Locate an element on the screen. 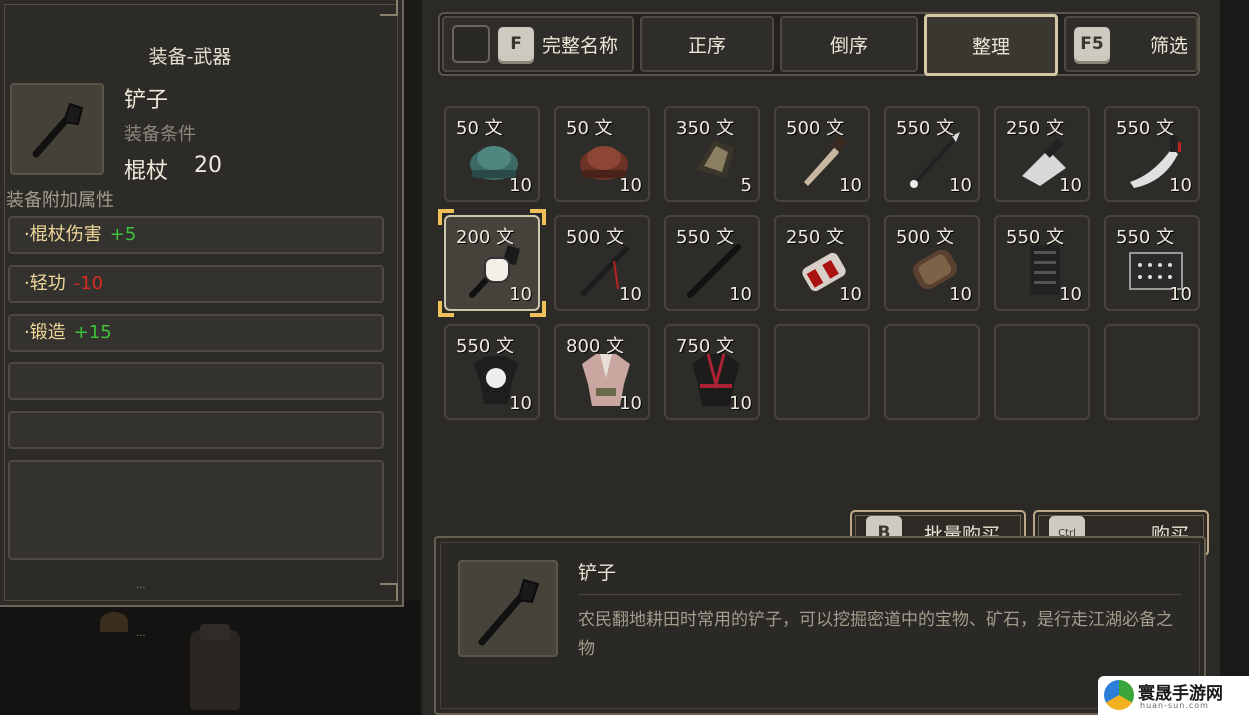 This screenshot has width=1249, height=715. item-price: 350 文 is located at coordinates (705, 128).